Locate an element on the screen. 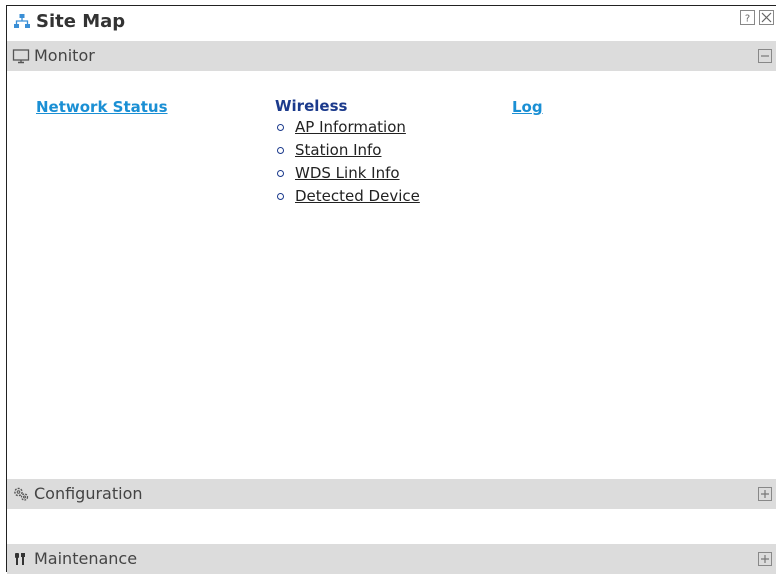  site-map-icon is located at coordinates (22, 21).